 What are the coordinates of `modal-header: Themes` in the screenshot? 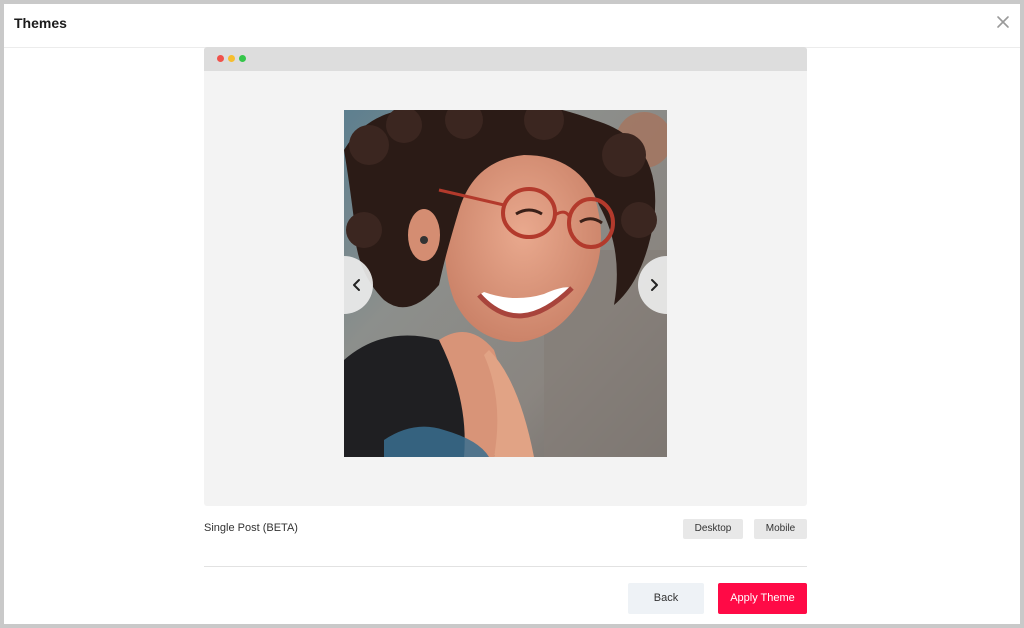 It's located at (512, 26).